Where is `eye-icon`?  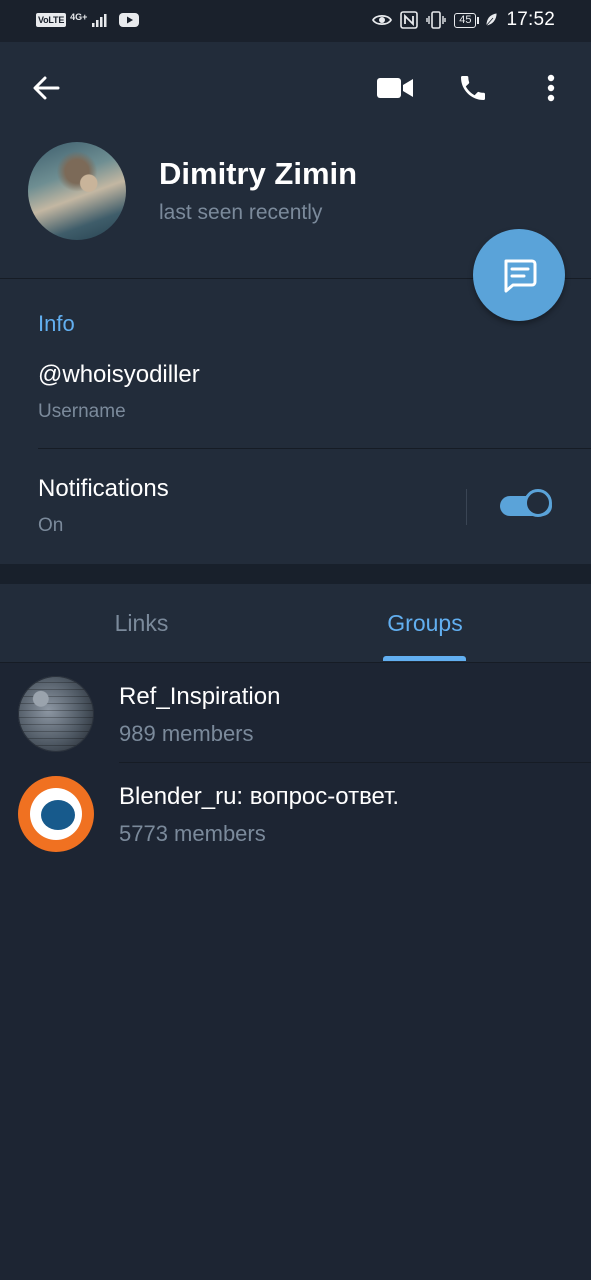 eye-icon is located at coordinates (382, 20).